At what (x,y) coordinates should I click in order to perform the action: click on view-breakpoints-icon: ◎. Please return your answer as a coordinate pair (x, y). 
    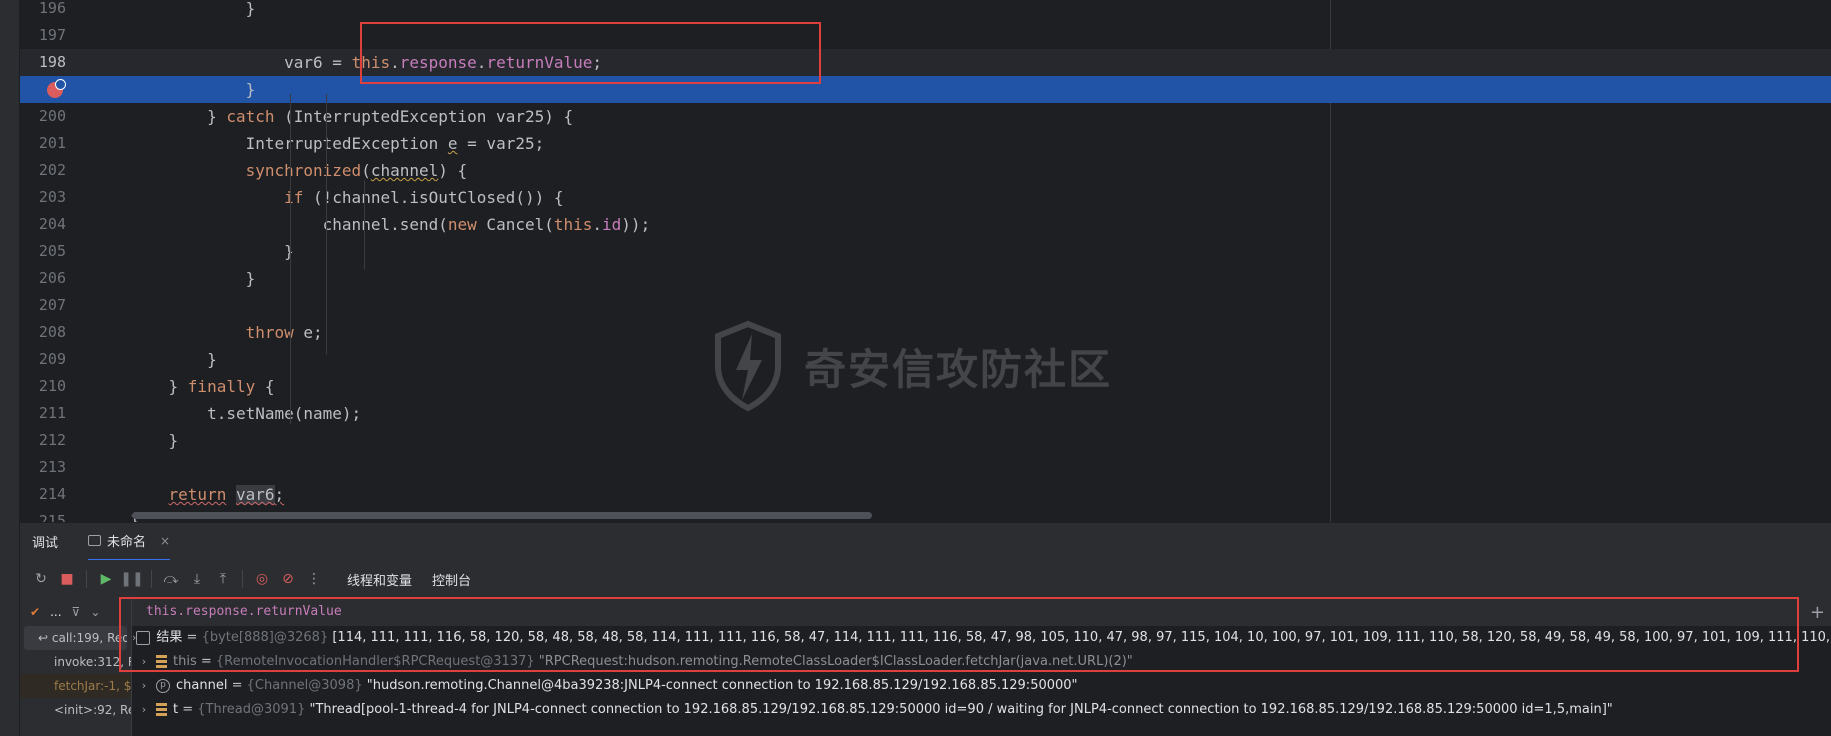
    Looking at the image, I should click on (262, 579).